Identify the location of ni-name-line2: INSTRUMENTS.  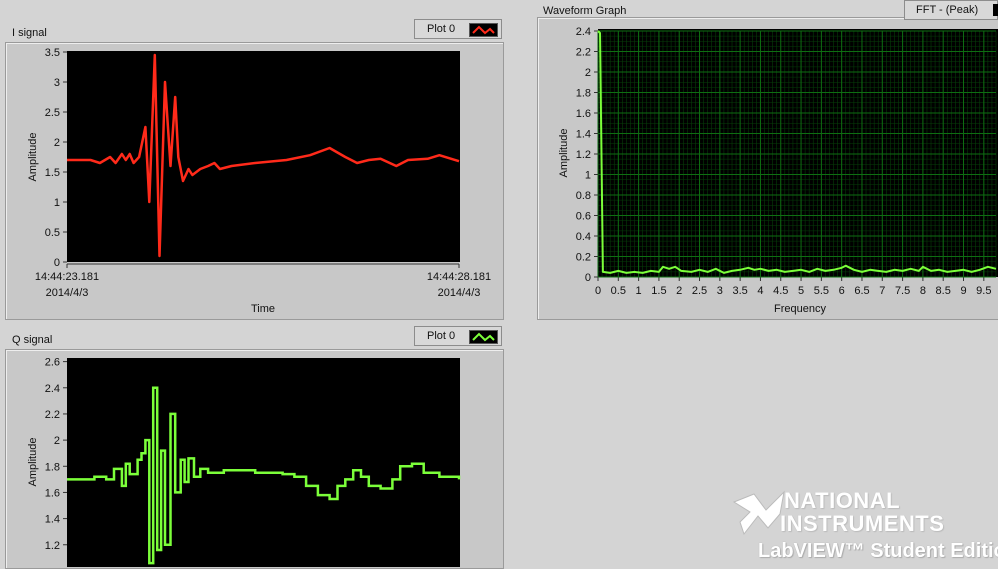
(862, 523).